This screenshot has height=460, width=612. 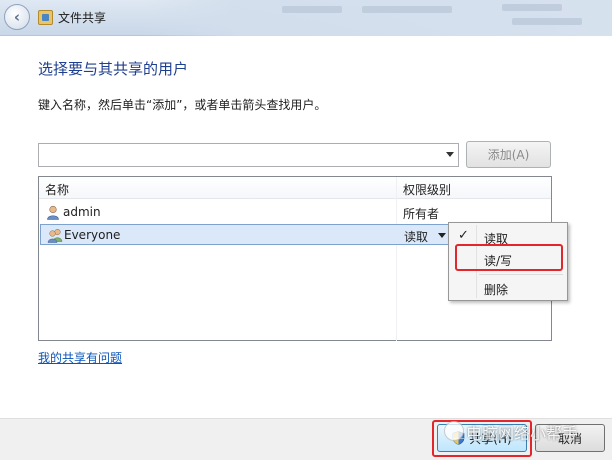 What do you see at coordinates (521, 274) in the screenshot?
I see `menu-separator` at bounding box center [521, 274].